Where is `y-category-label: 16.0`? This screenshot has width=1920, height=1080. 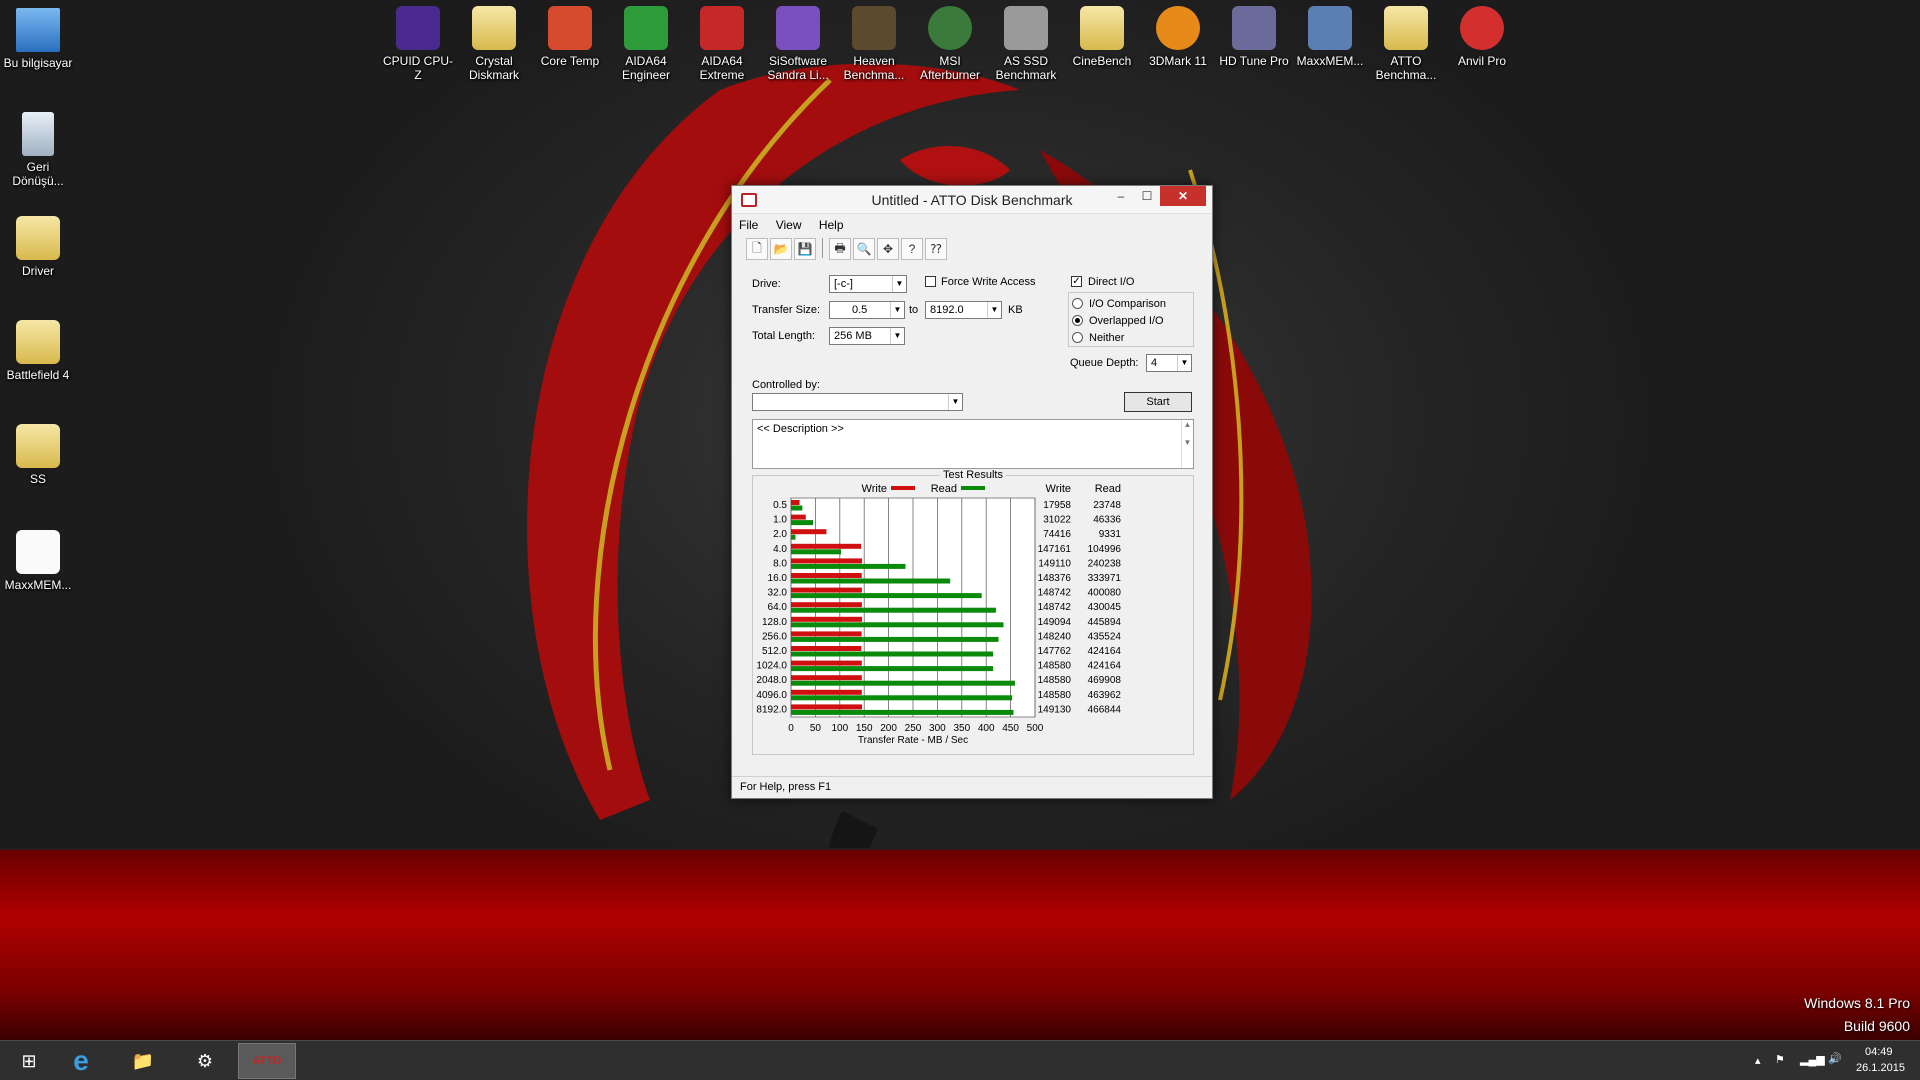
y-category-label: 16.0 is located at coordinates (778, 578).